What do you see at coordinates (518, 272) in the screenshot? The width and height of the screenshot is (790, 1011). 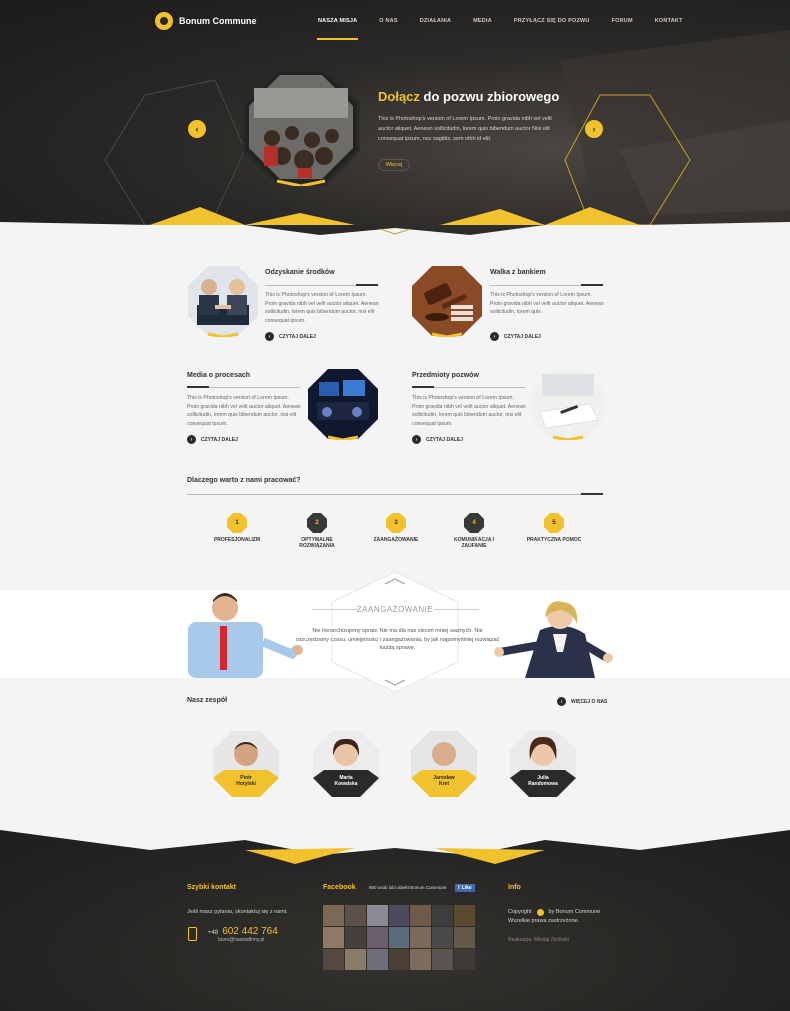 I see `service-title-walka: Walka z bankiem` at bounding box center [518, 272].